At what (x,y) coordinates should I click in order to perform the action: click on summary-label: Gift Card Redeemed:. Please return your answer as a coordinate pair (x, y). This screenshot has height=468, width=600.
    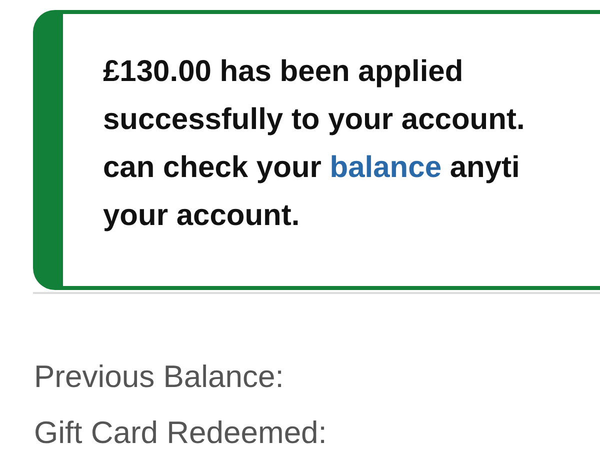
    Looking at the image, I should click on (180, 433).